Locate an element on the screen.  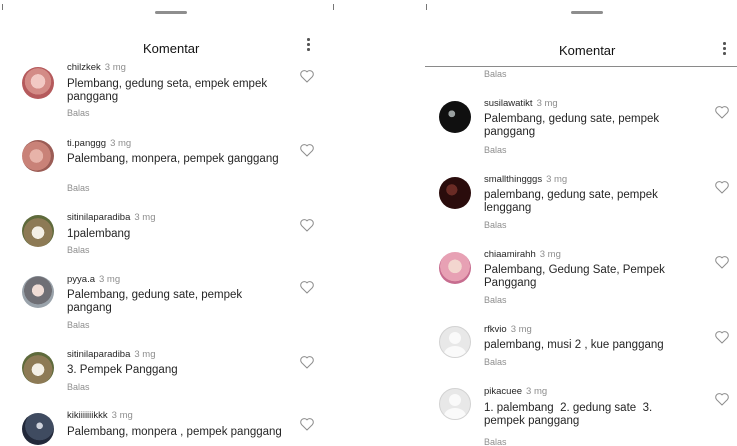
comment-username: ti.panggg 3 mg is located at coordinates (99, 143).